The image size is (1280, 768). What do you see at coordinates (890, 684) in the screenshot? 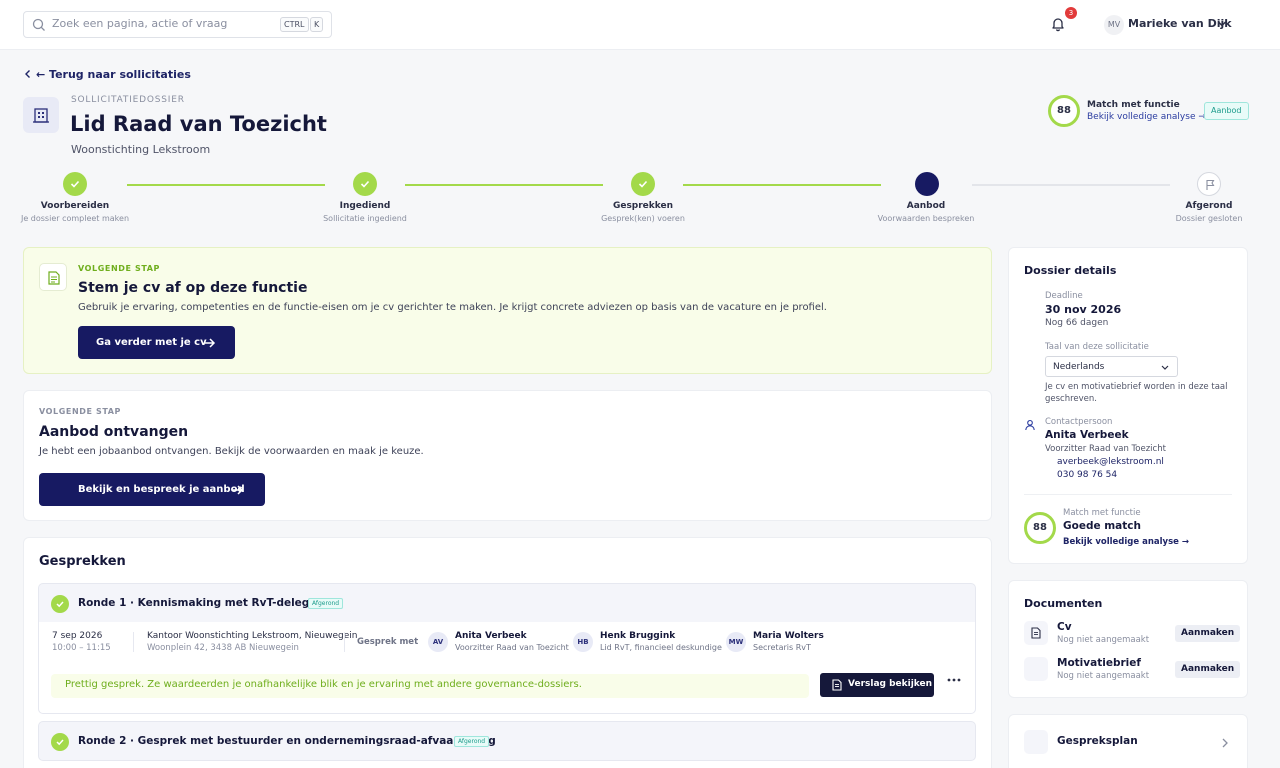
I see `view-report-label: Verslag bekijken` at bounding box center [890, 684].